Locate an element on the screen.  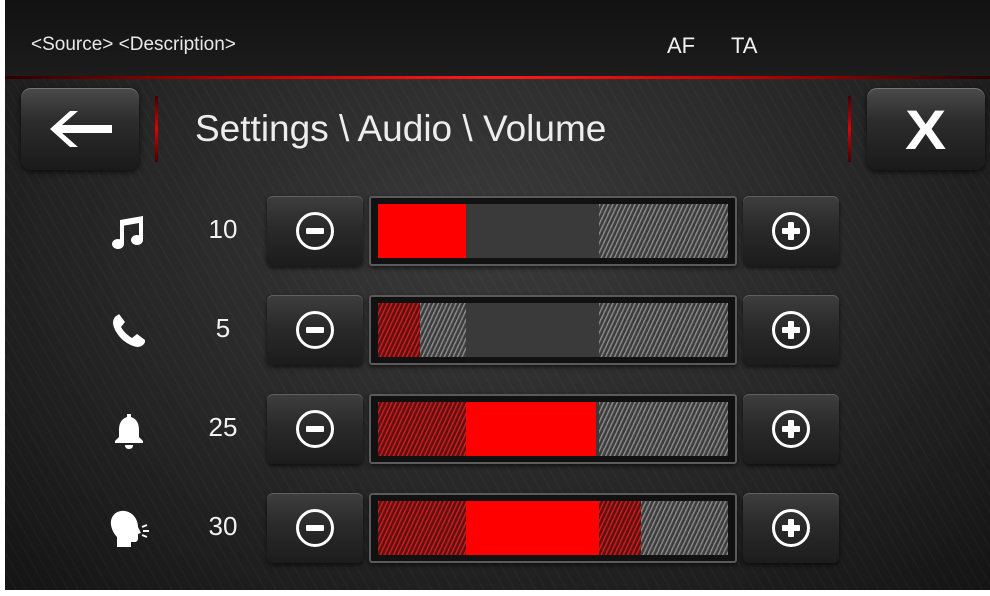
bell-icon is located at coordinates (129, 430).